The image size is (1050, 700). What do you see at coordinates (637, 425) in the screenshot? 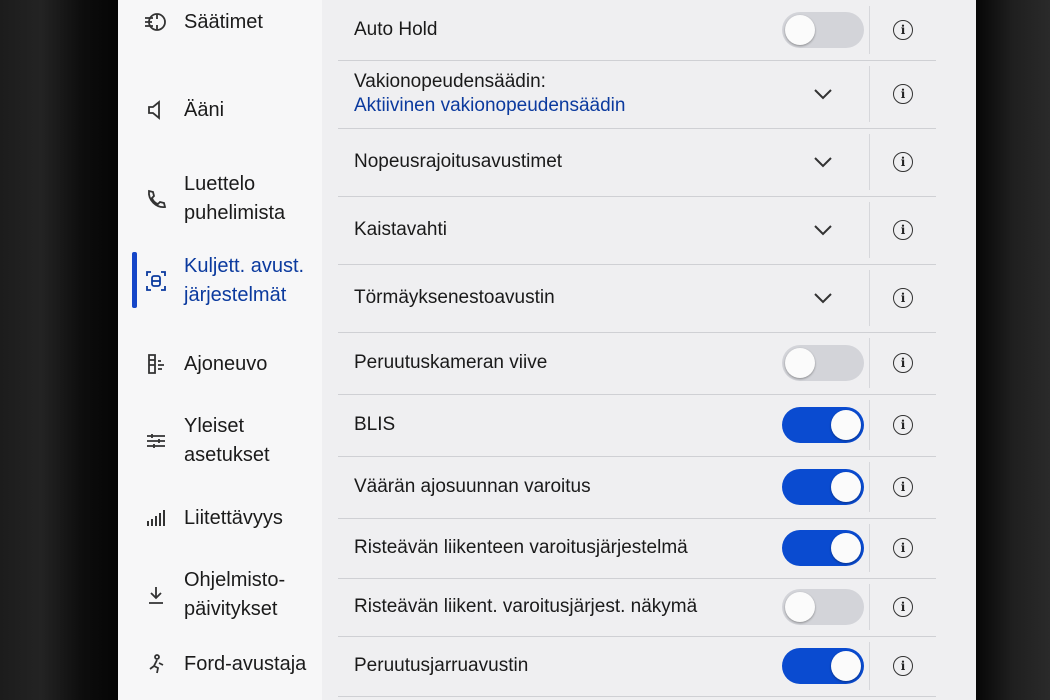
I see `setting-row-blis: BLIS i` at bounding box center [637, 425].